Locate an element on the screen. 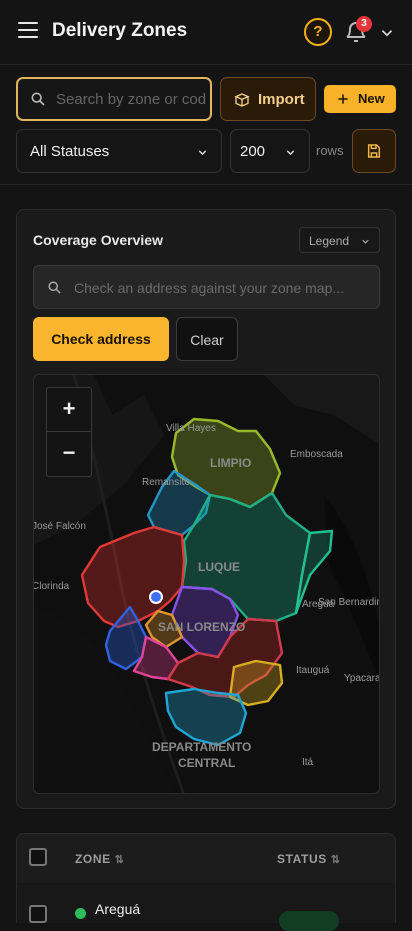 Image resolution: width=412 pixels, height=931 pixels. status-filter-select: All Statuses is located at coordinates (119, 151).